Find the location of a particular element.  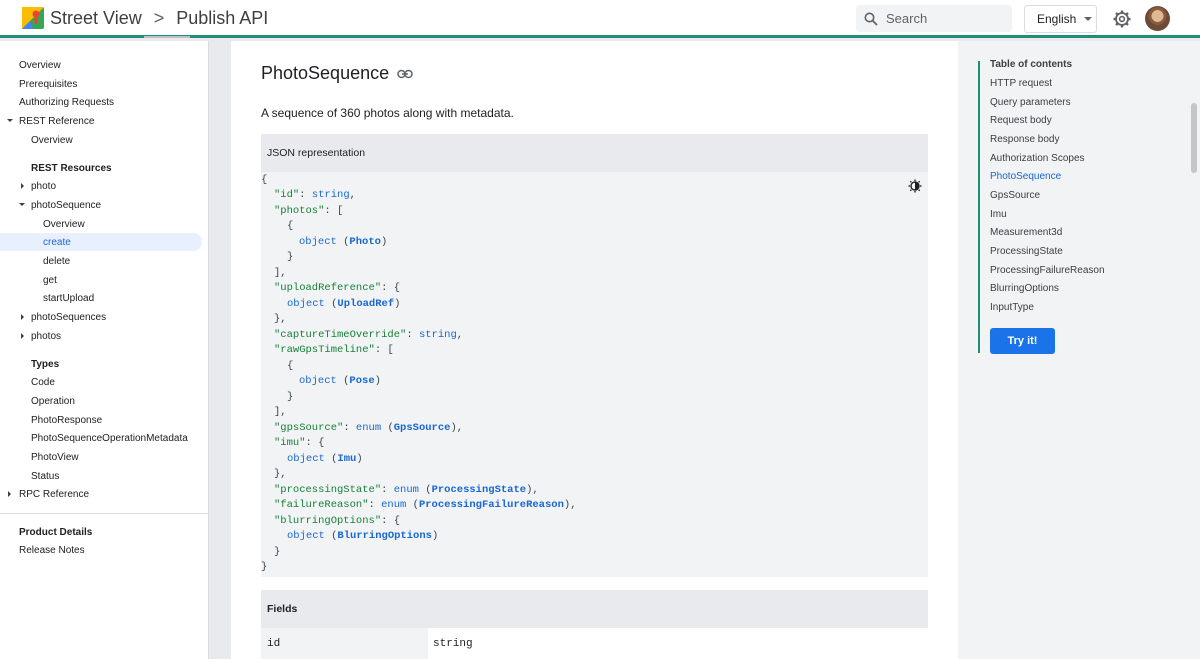

nav-label: REST Reference is located at coordinates (57, 121).